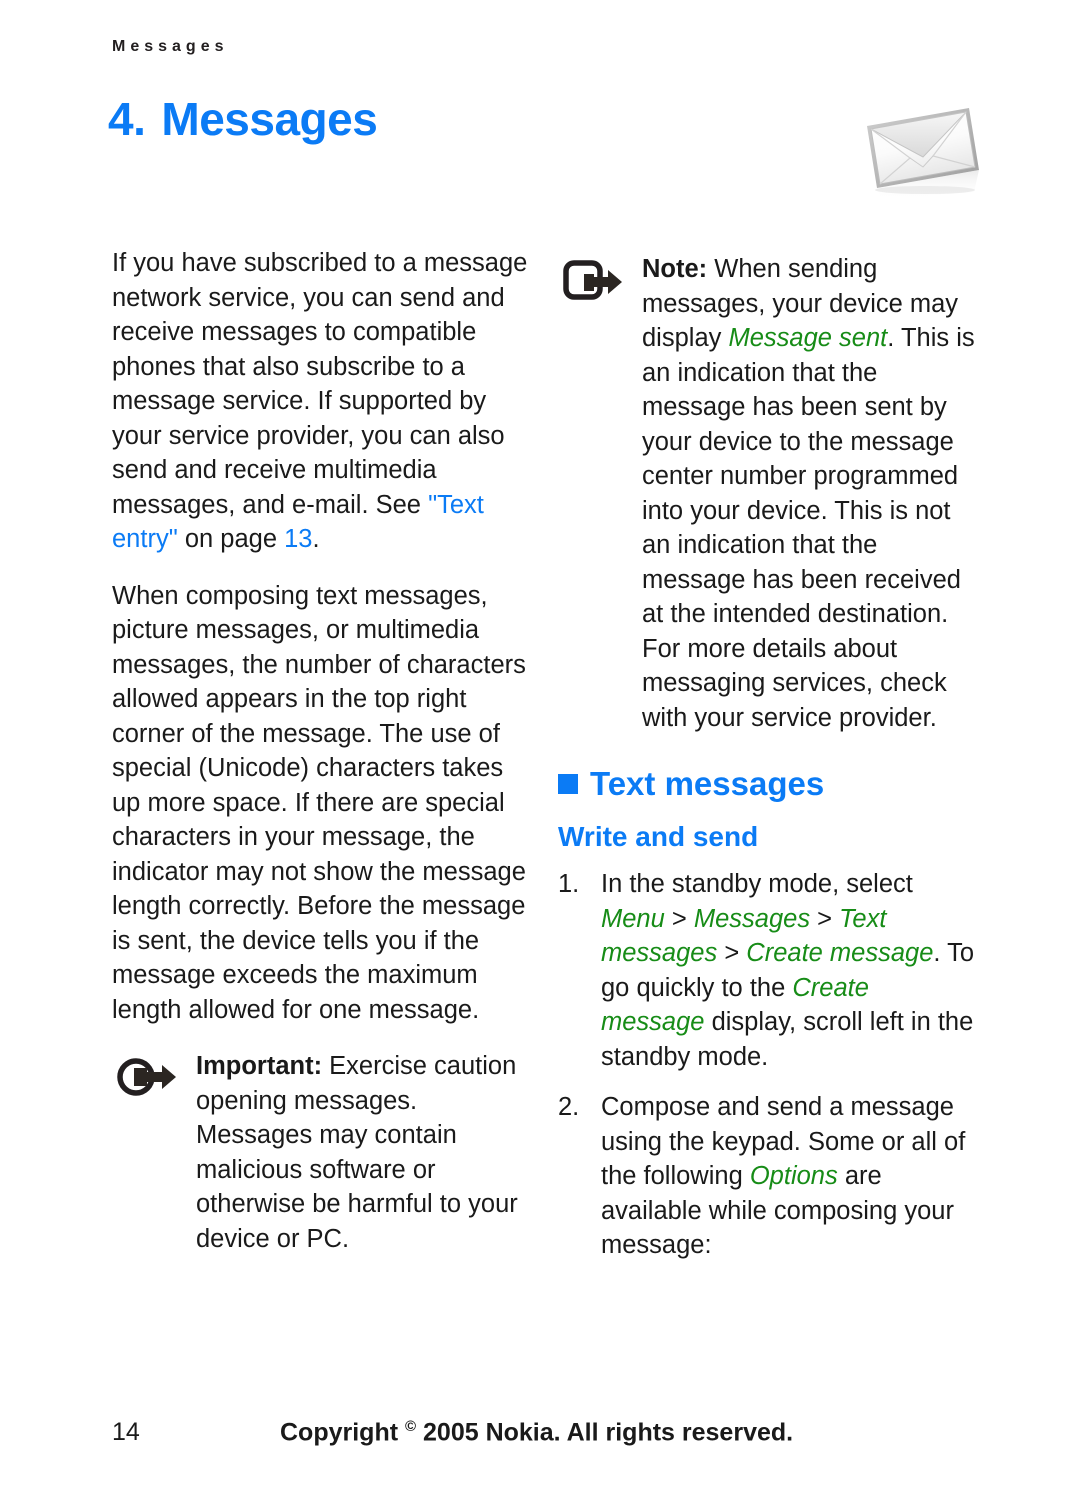 This screenshot has height=1496, width=1080. I want to click on section-heading-text-messages: Text messages, so click(768, 784).